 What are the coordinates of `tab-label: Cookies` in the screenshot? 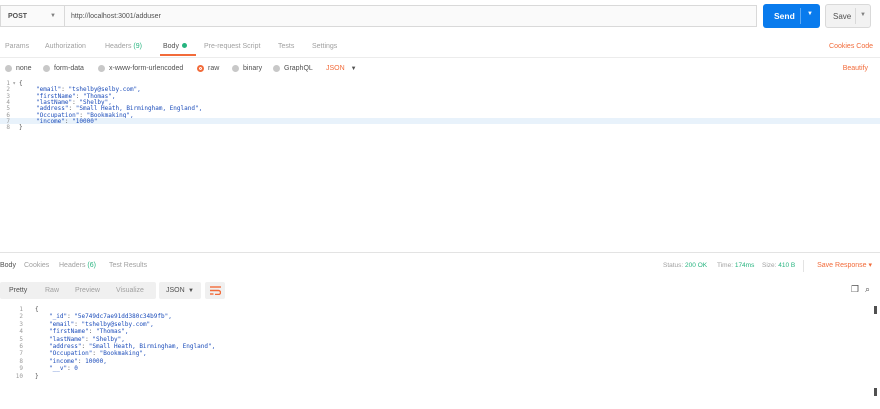 It's located at (37, 265).